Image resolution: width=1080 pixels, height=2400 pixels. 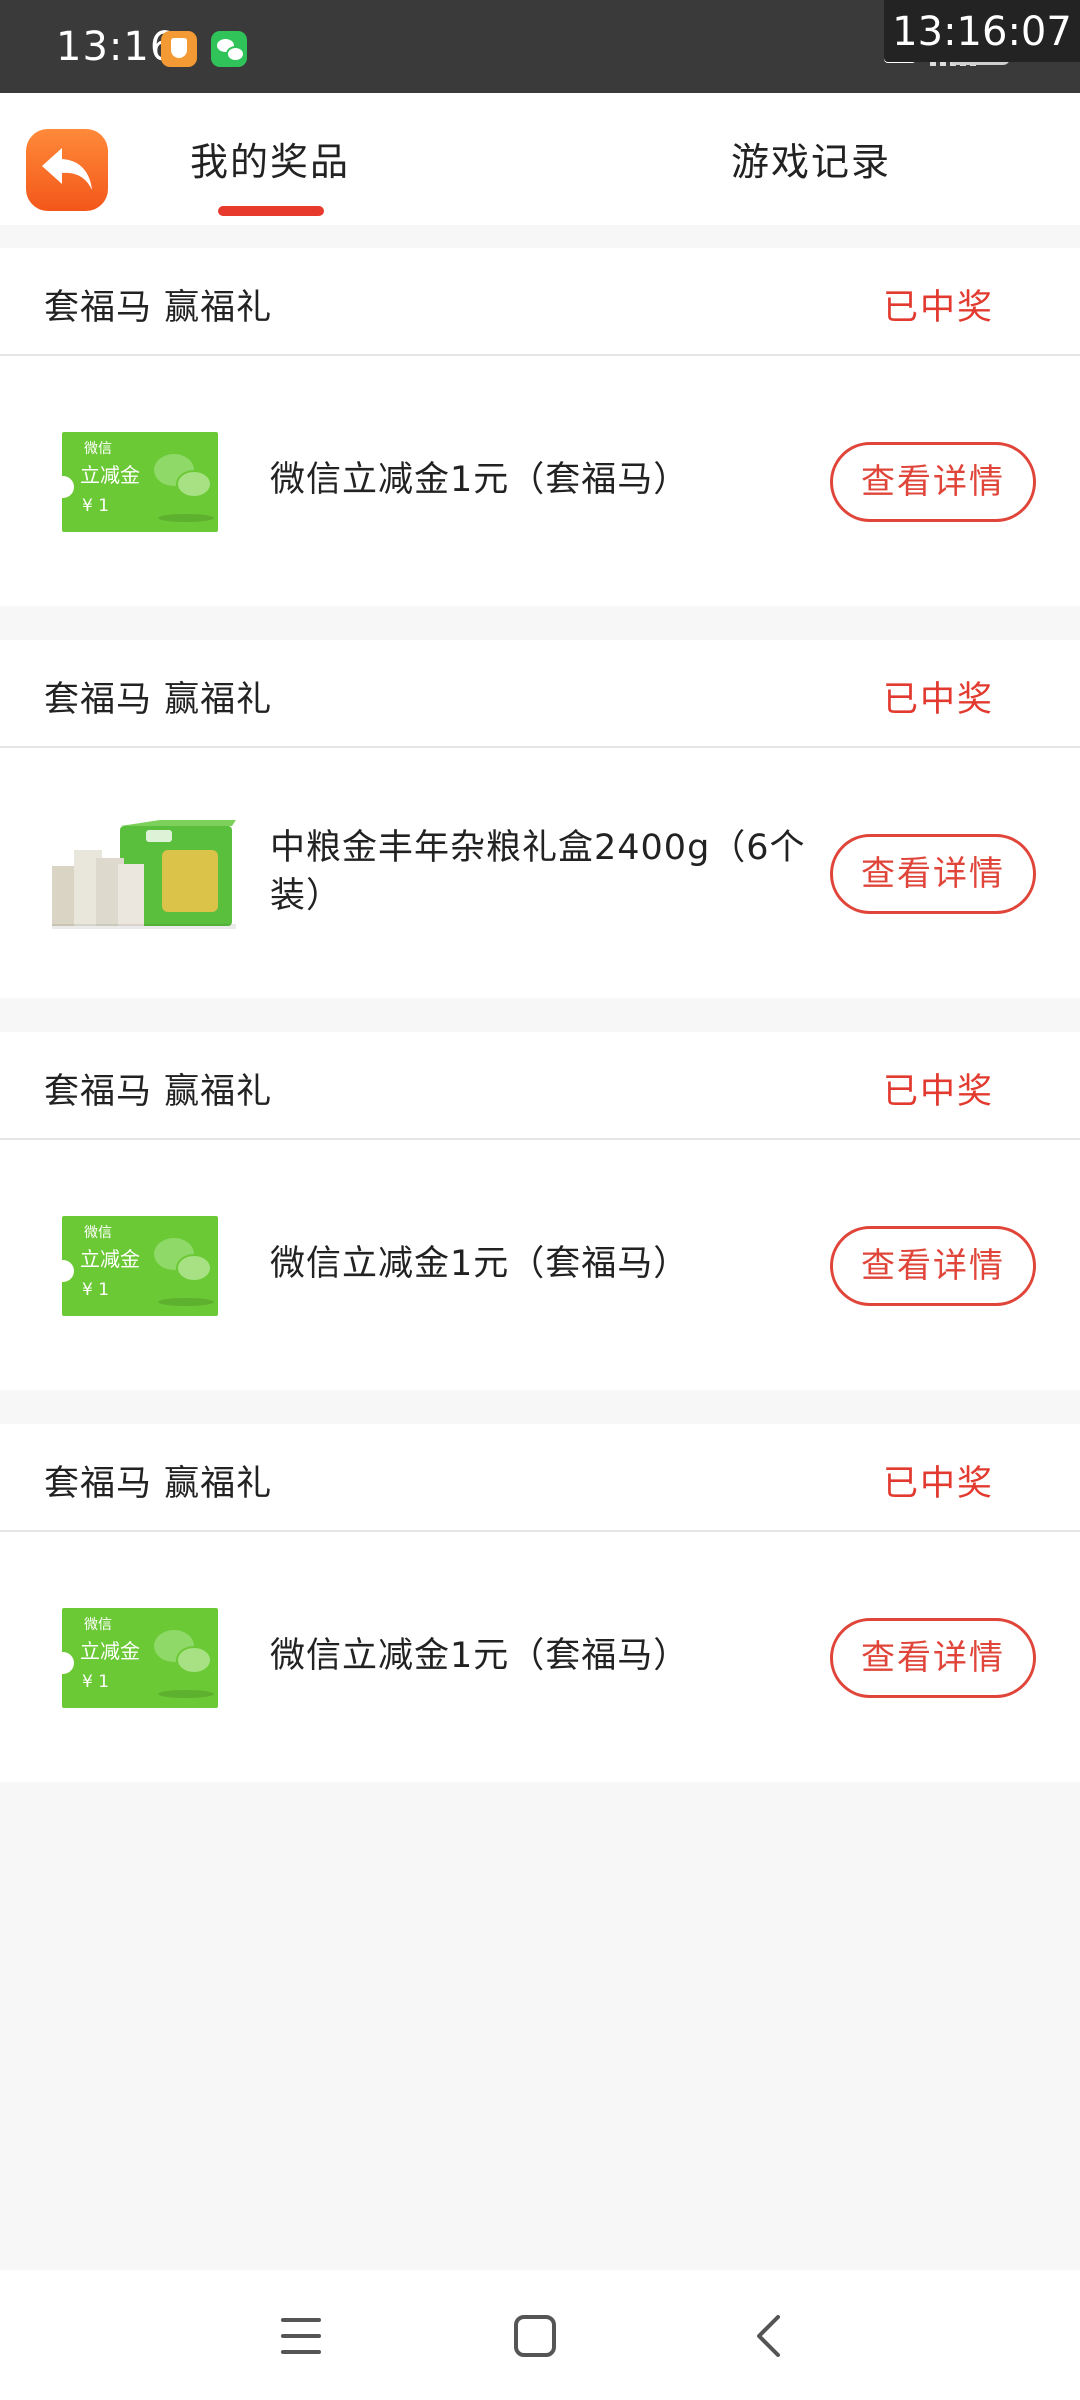 I want to click on tab-my-prizes: 我的奖品, so click(x=270, y=158).